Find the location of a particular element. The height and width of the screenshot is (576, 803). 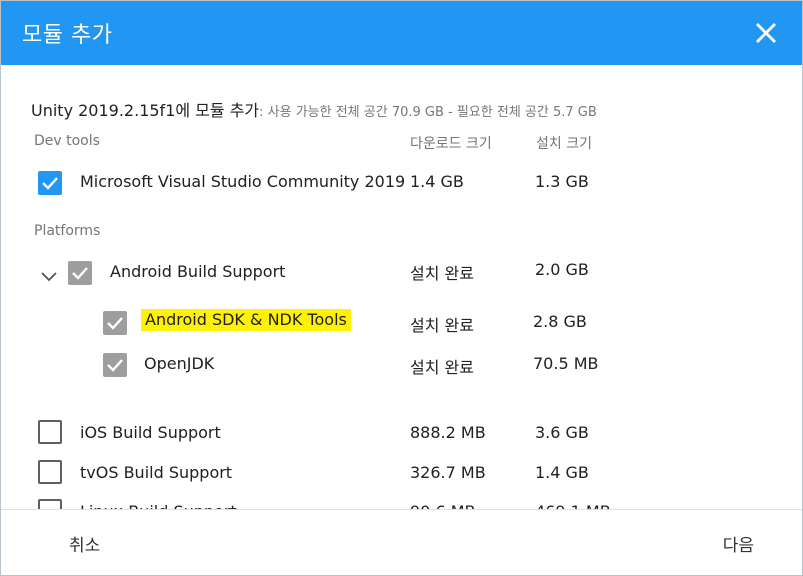

column-install-size: 설치 크기 is located at coordinates (564, 144).